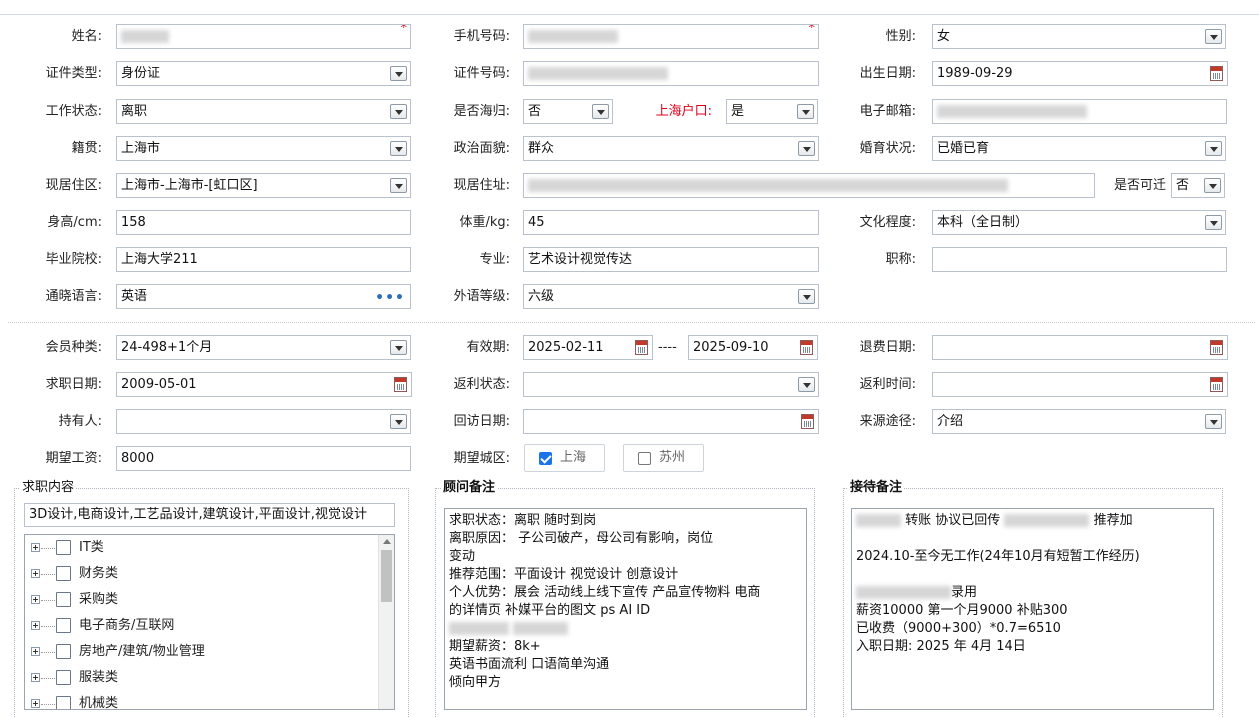  I want to click on checkbox-unchecked-icon, so click(644, 458).